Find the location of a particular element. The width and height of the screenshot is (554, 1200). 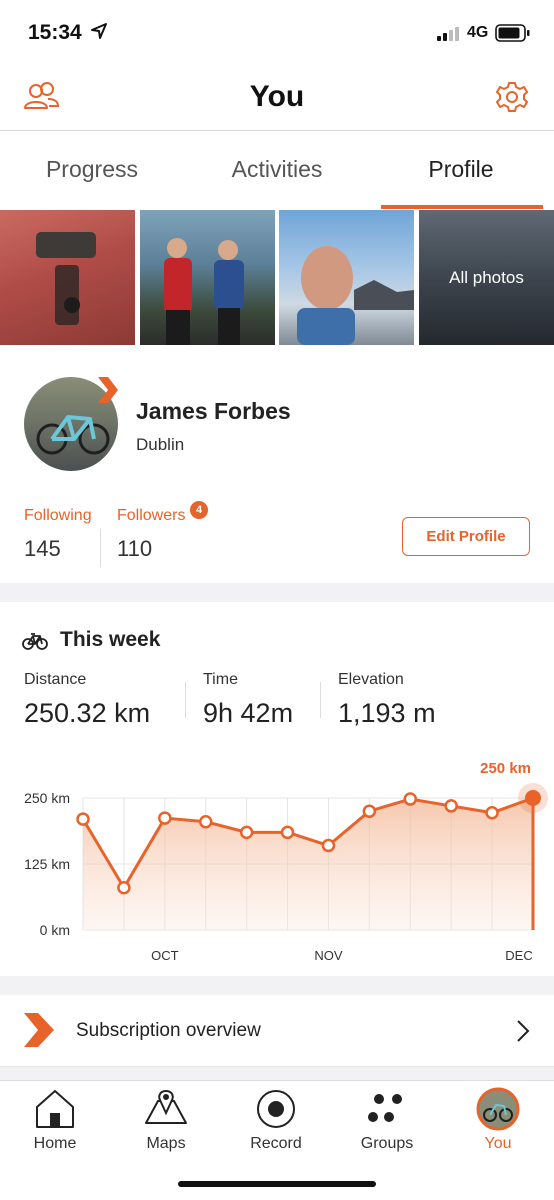

subscriber-badge-icon is located at coordinates (108, 390).